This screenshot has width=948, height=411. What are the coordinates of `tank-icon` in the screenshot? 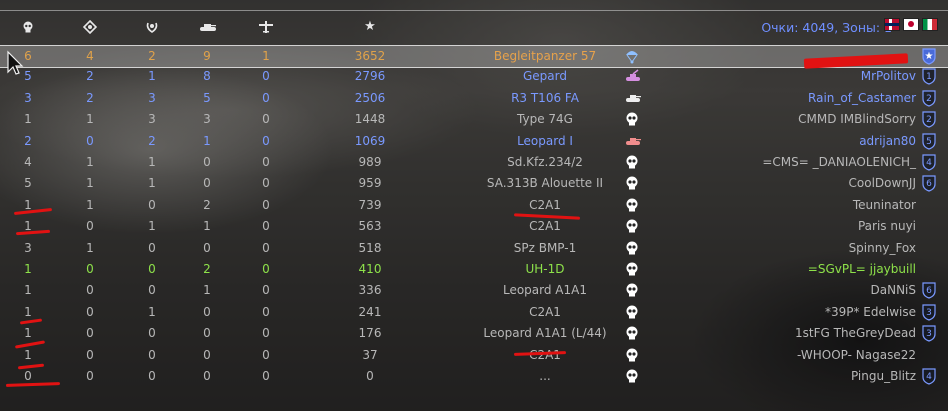 It's located at (207, 27).